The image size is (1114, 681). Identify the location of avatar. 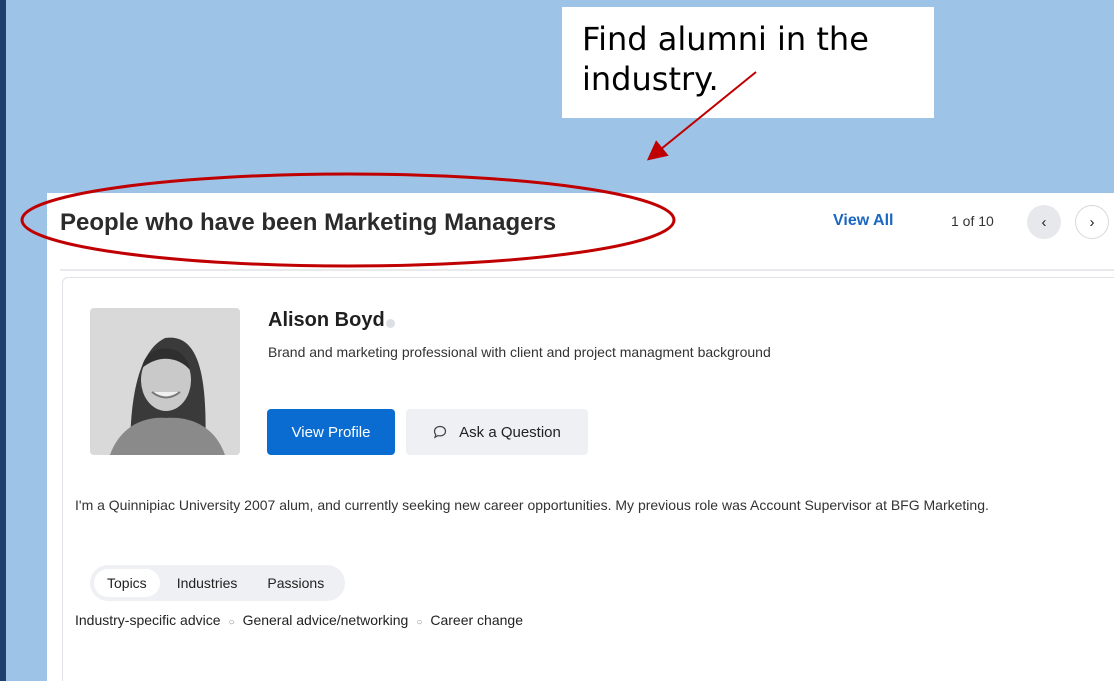
(165, 381).